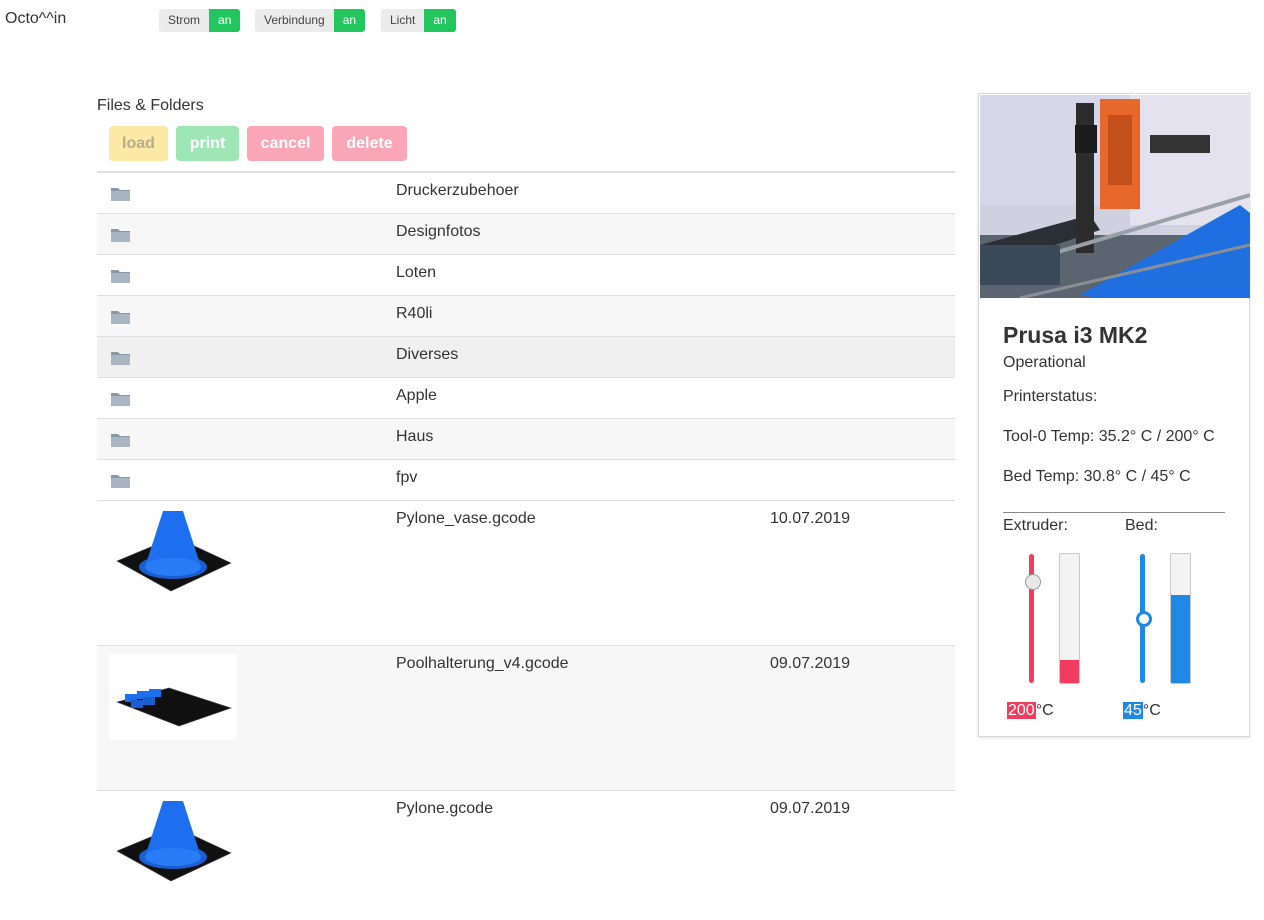 The width and height of the screenshot is (1264, 920). I want to click on folder-name: Loten, so click(416, 272).